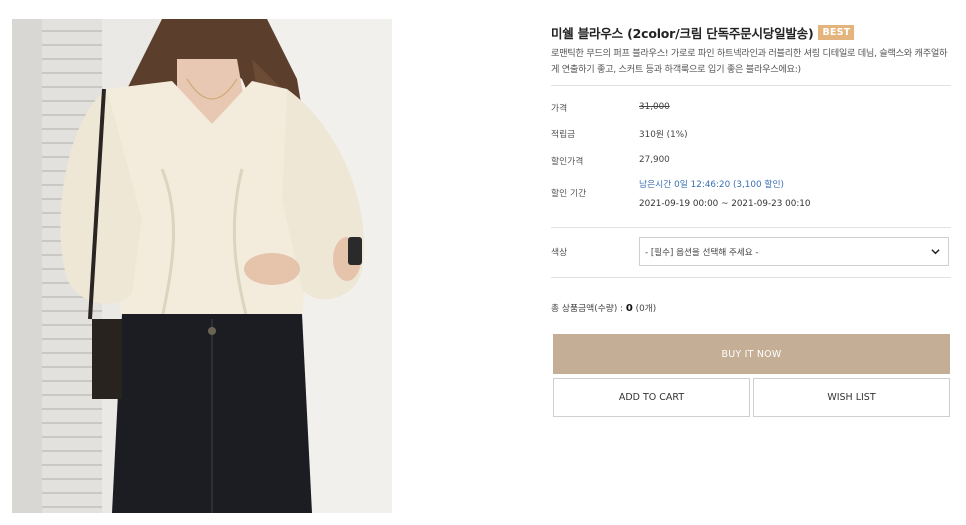 This screenshot has width=966, height=525. What do you see at coordinates (702, 252) in the screenshot?
I see `select-placeholder: - [필수] 옵션을 선택해 주세요 -` at bounding box center [702, 252].